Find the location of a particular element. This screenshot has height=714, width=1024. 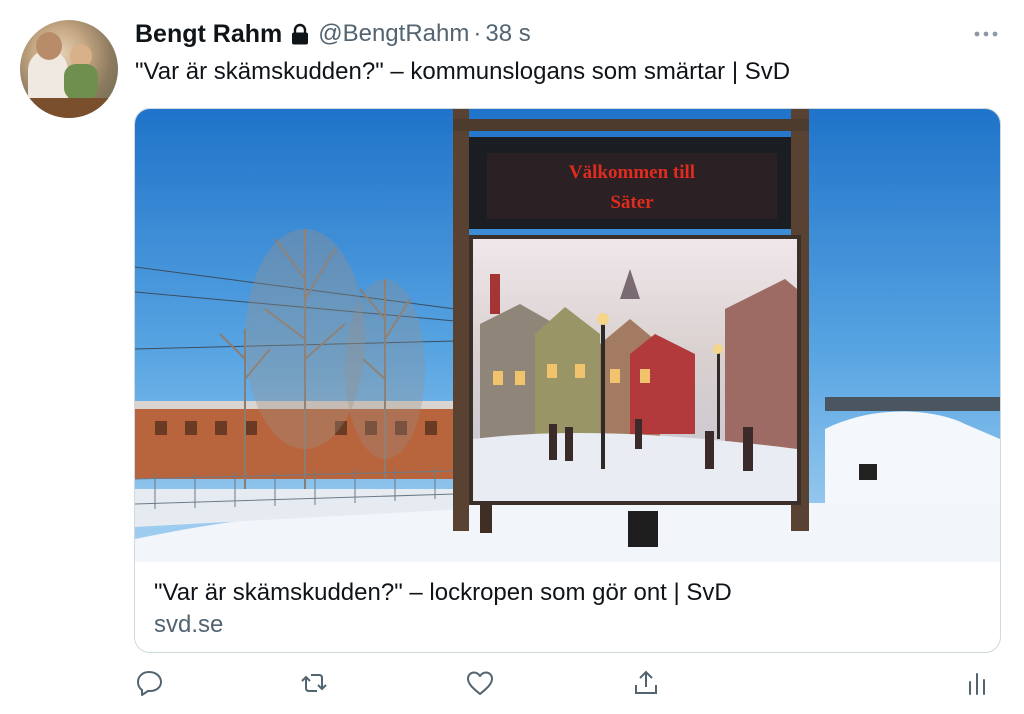

more-options-icon is located at coordinates (986, 34).